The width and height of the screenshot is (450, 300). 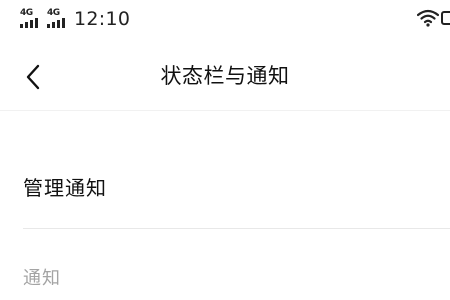 What do you see at coordinates (102, 19) in the screenshot?
I see `status-time: 12:10` at bounding box center [102, 19].